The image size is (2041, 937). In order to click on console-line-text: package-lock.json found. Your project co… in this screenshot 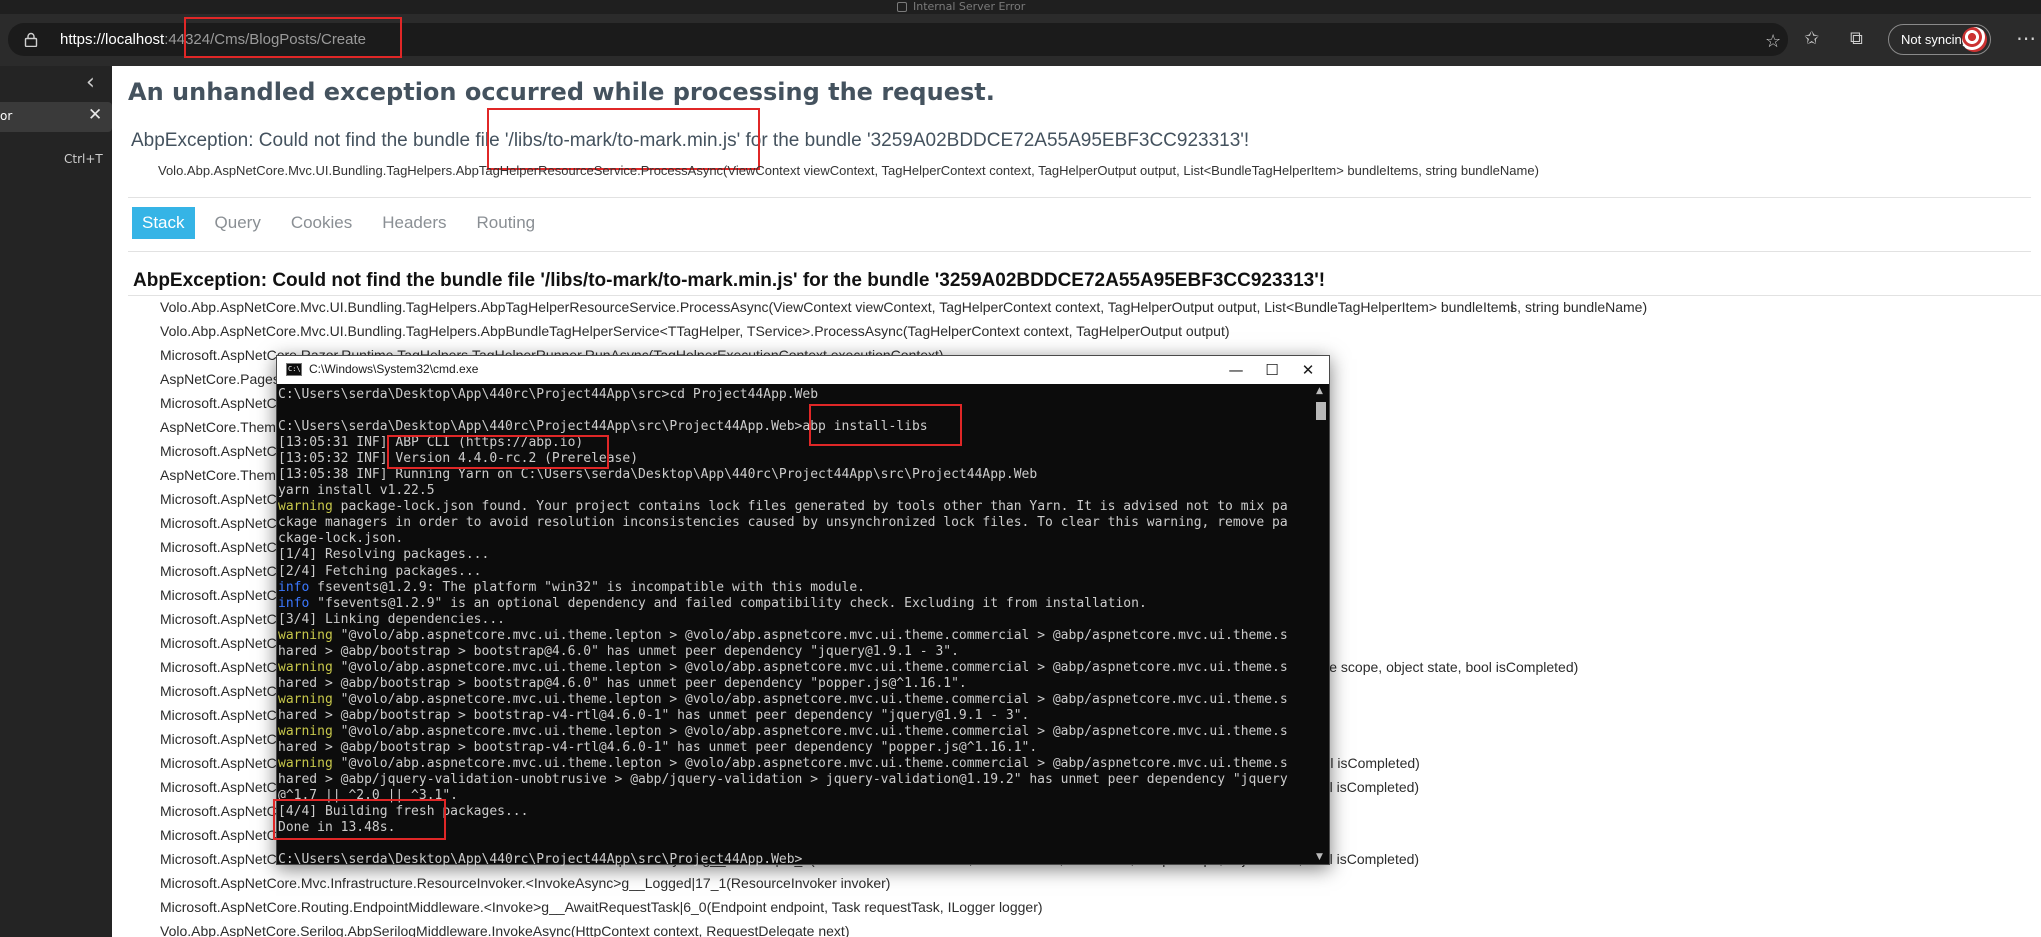, I will do `click(810, 507)`.